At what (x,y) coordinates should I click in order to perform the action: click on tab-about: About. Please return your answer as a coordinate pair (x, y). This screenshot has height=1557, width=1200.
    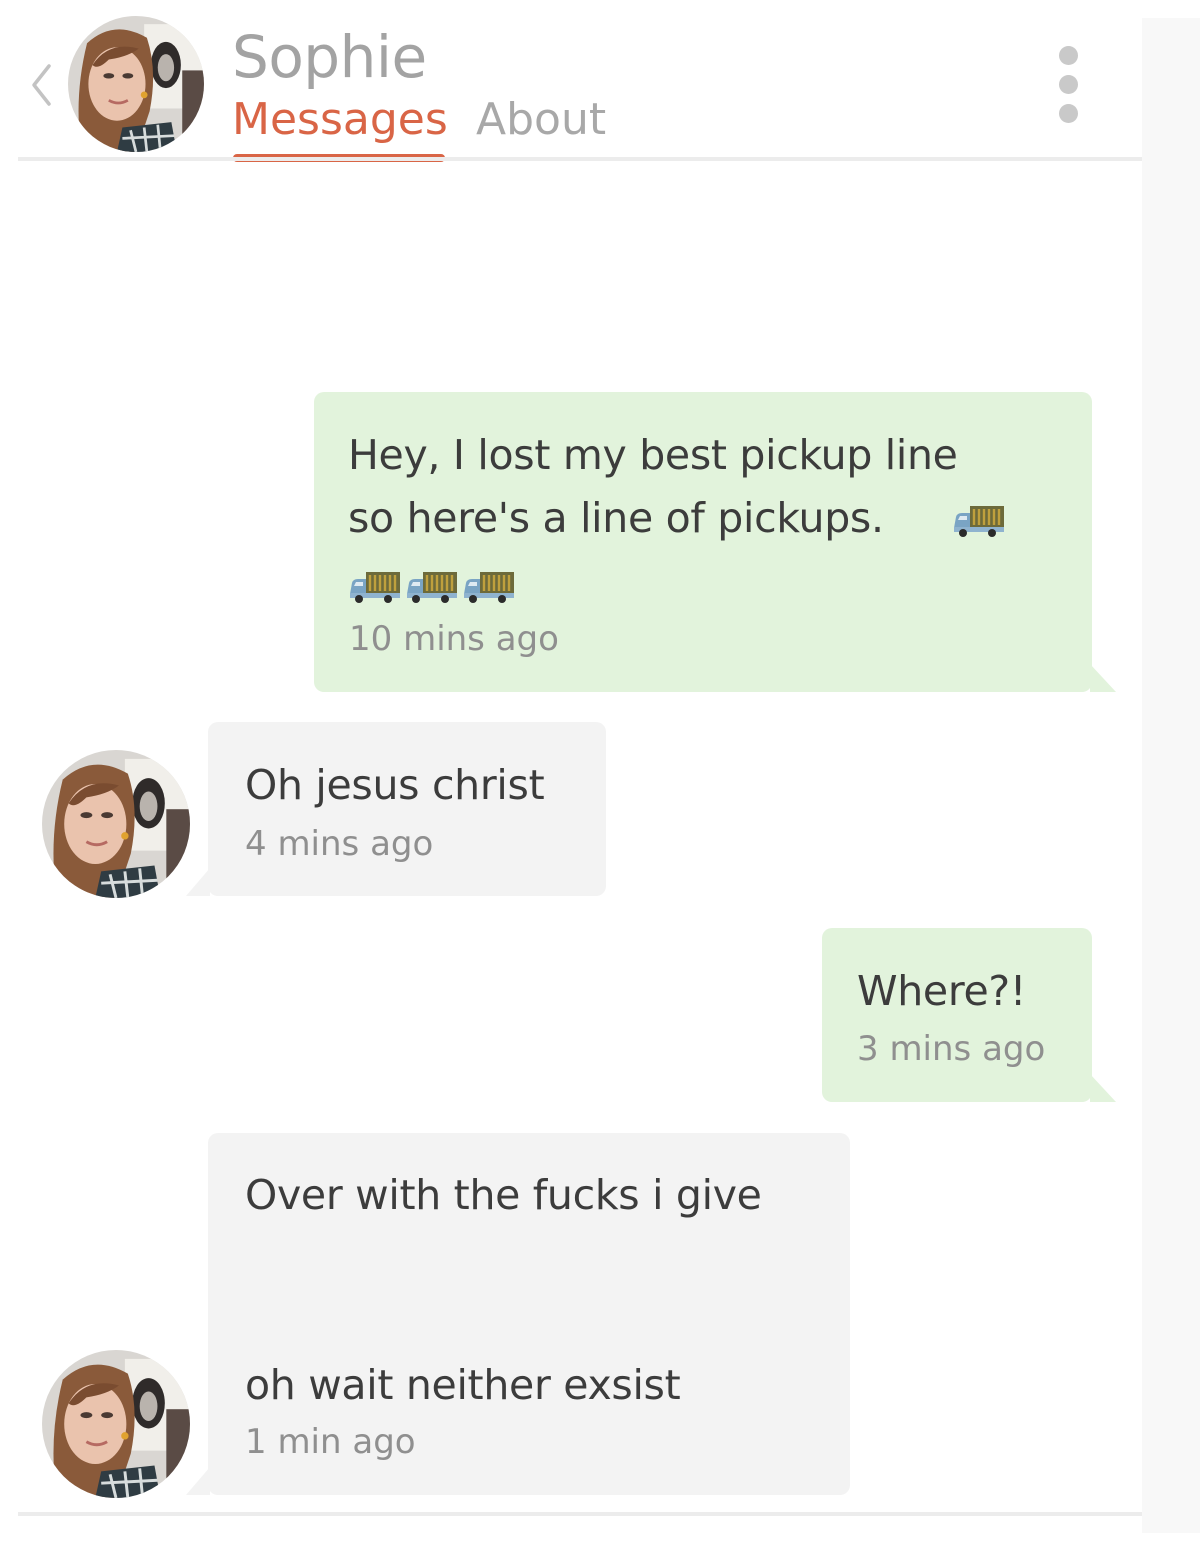
    Looking at the image, I should click on (541, 120).